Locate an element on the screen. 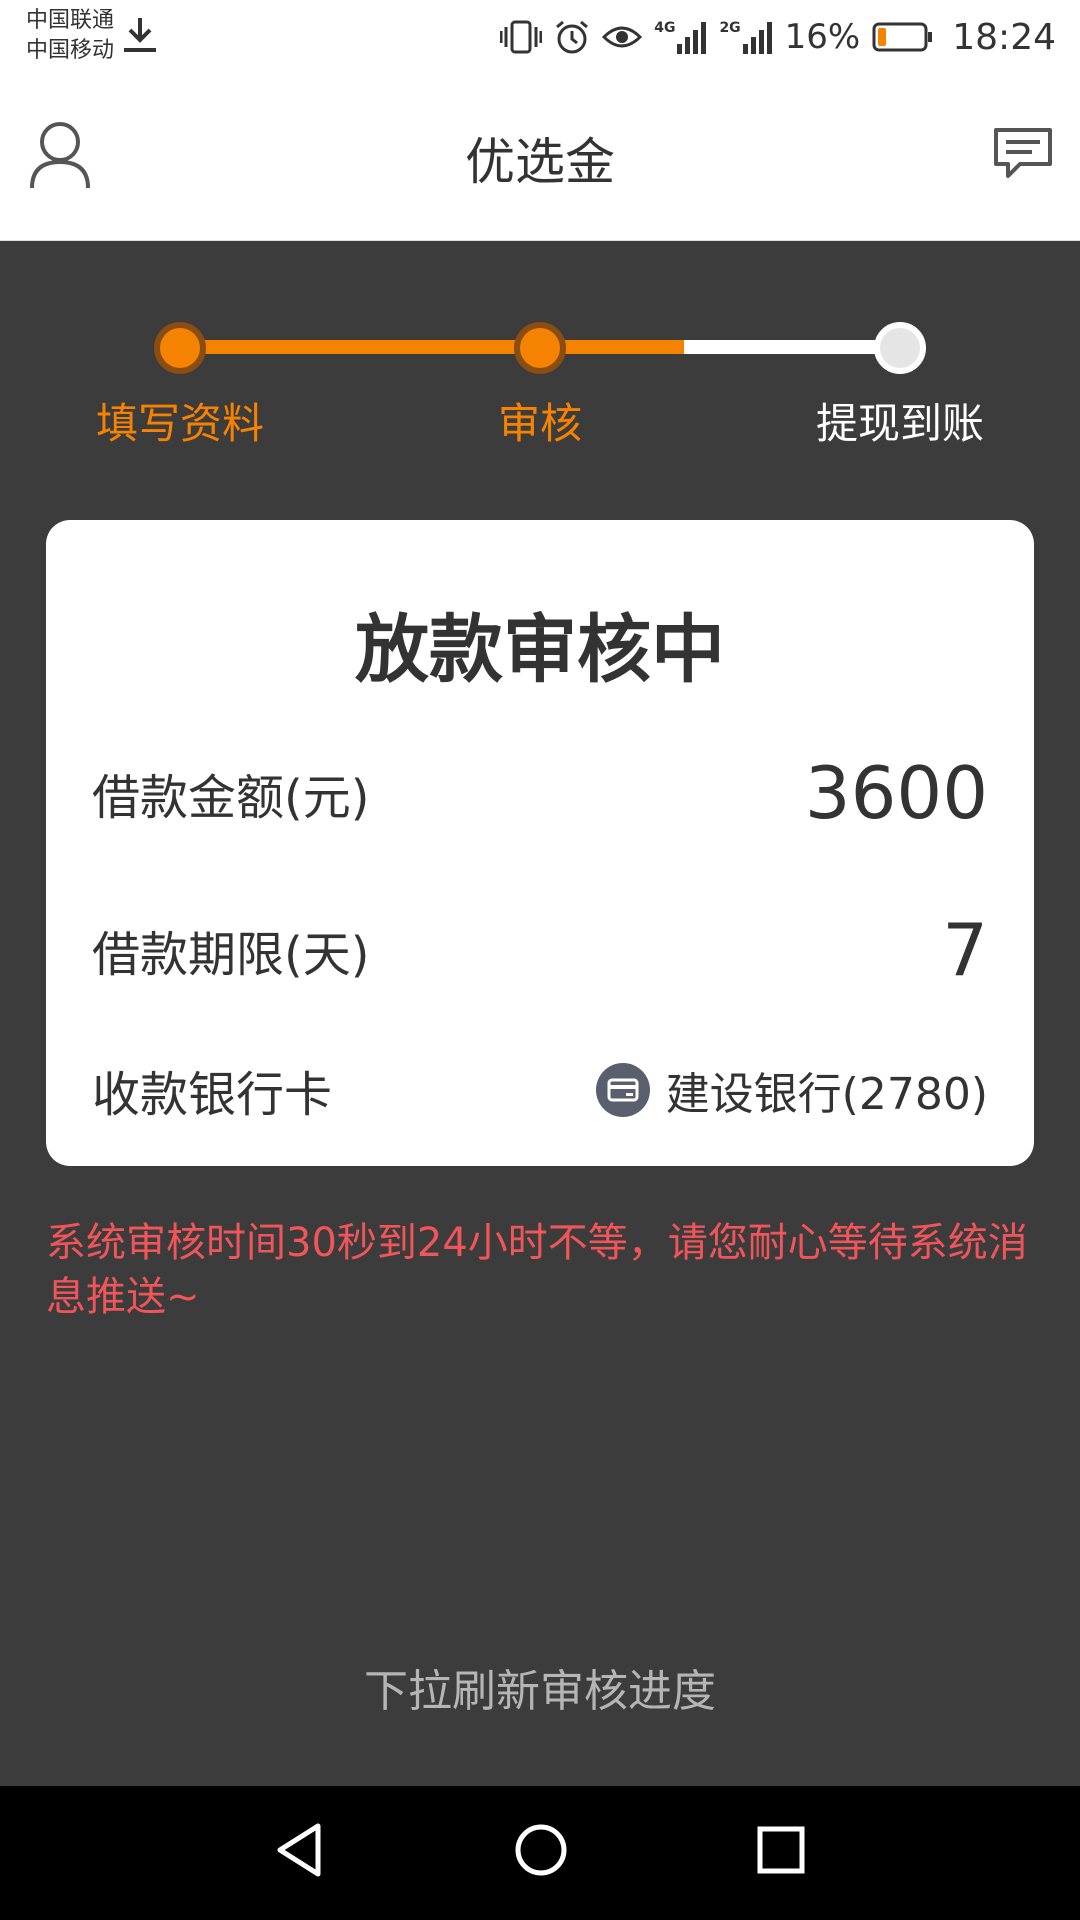 This screenshot has height=1920, width=1080. carrier-1: 中国联通 is located at coordinates (70, 20).